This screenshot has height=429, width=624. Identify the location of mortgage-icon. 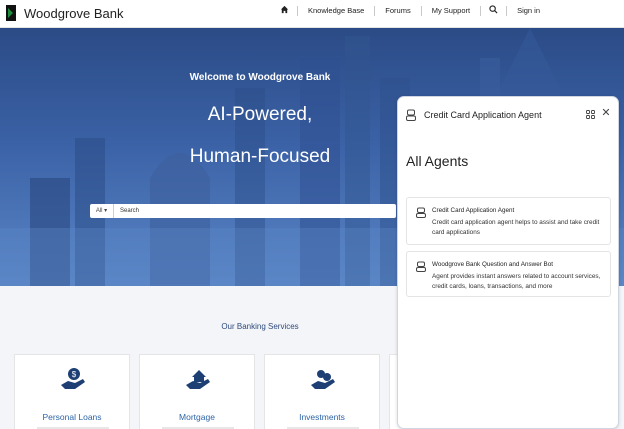
(198, 379).